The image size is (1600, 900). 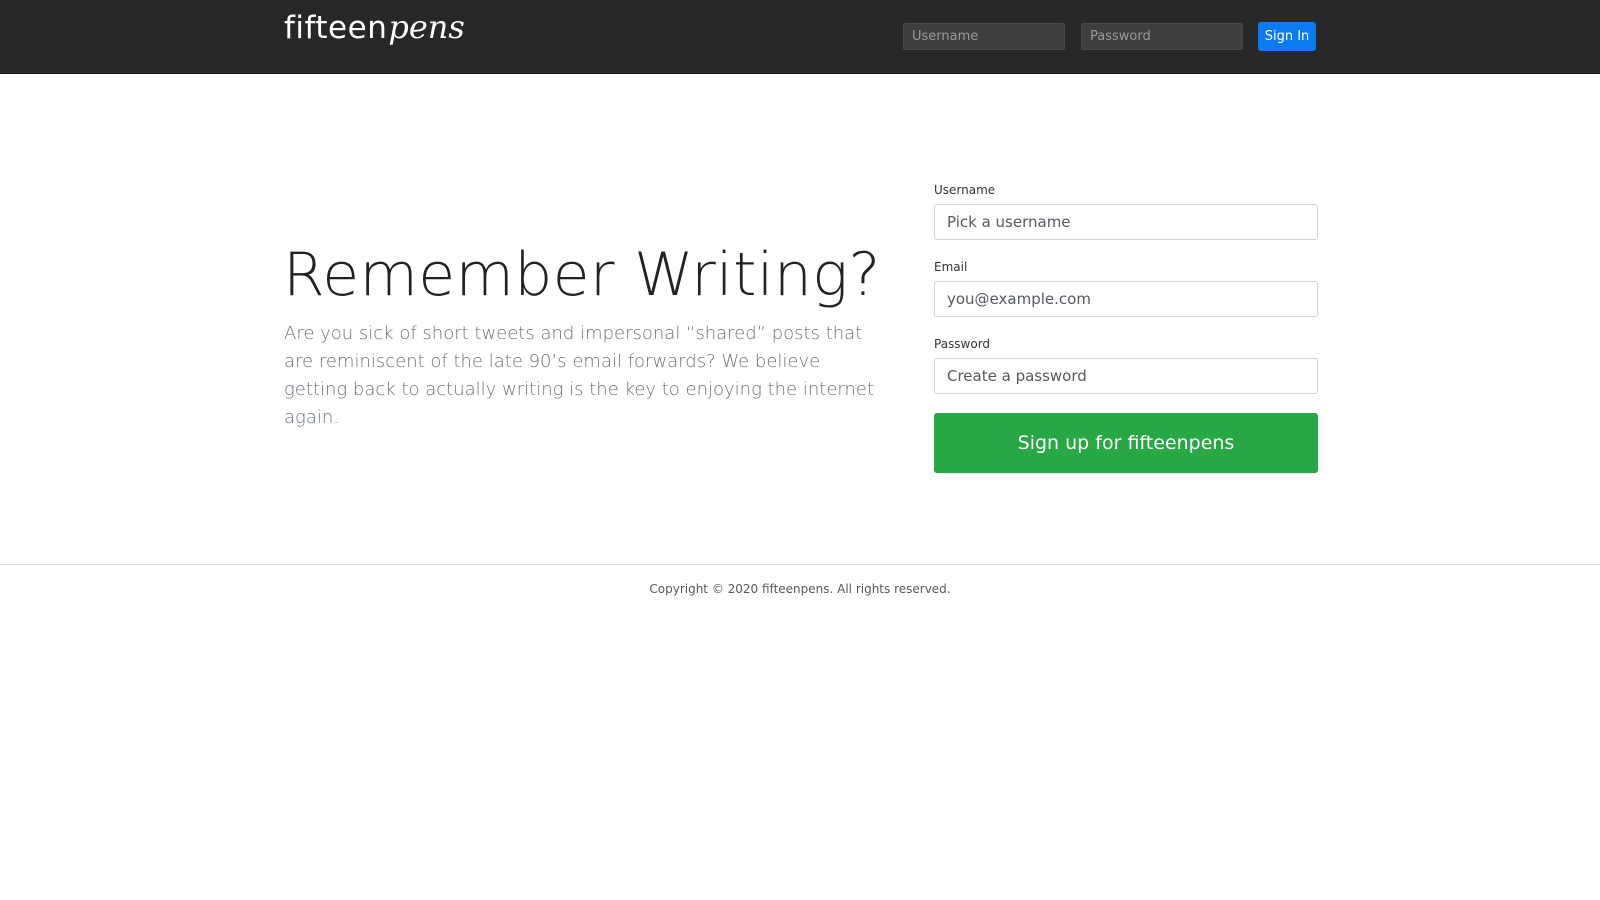 I want to click on signup-username-input, so click(x=1126, y=222).